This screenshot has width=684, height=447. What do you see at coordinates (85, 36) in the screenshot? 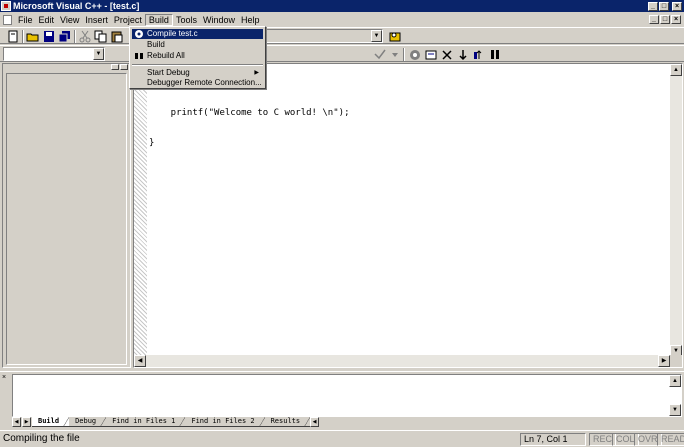
I see `cut-icon` at bounding box center [85, 36].